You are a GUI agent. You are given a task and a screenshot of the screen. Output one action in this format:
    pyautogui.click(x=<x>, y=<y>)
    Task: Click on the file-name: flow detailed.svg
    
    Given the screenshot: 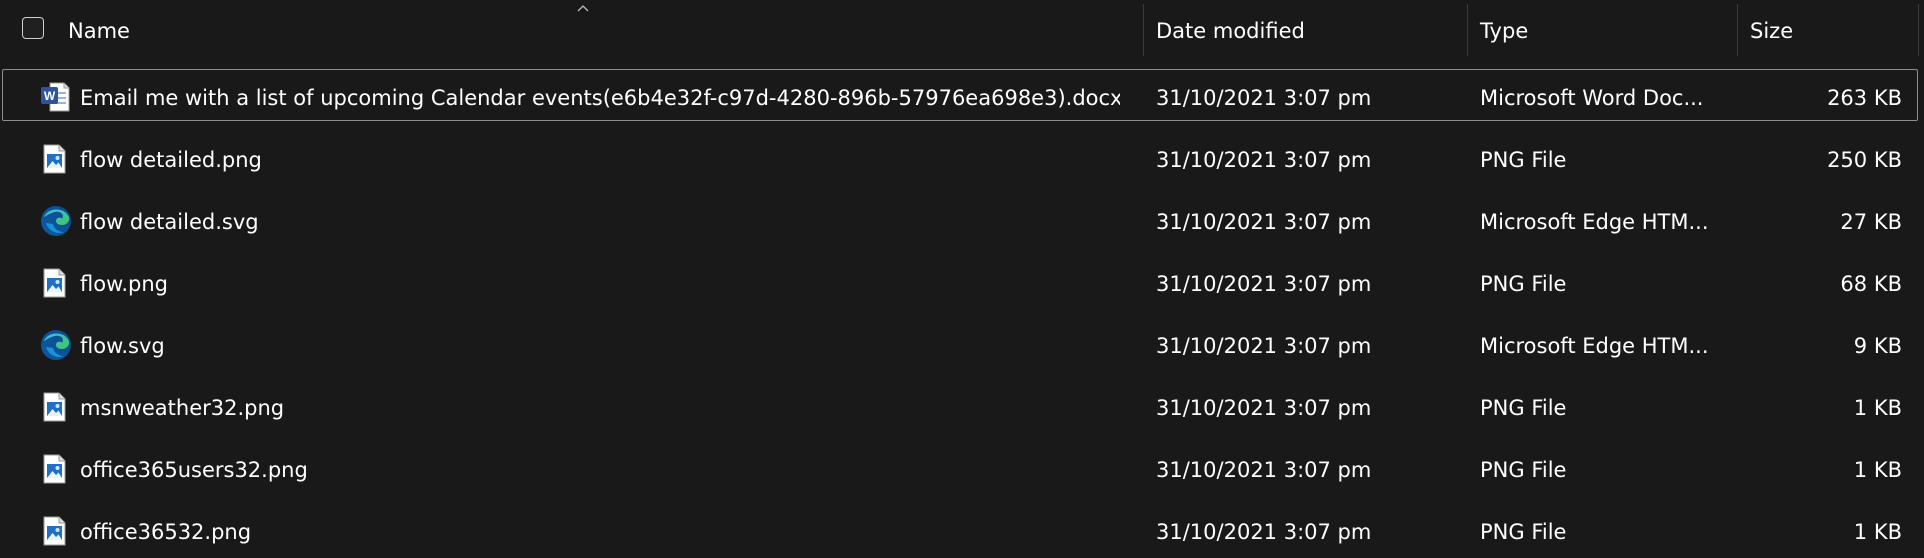 What is the action you would take?
    pyautogui.click(x=169, y=222)
    